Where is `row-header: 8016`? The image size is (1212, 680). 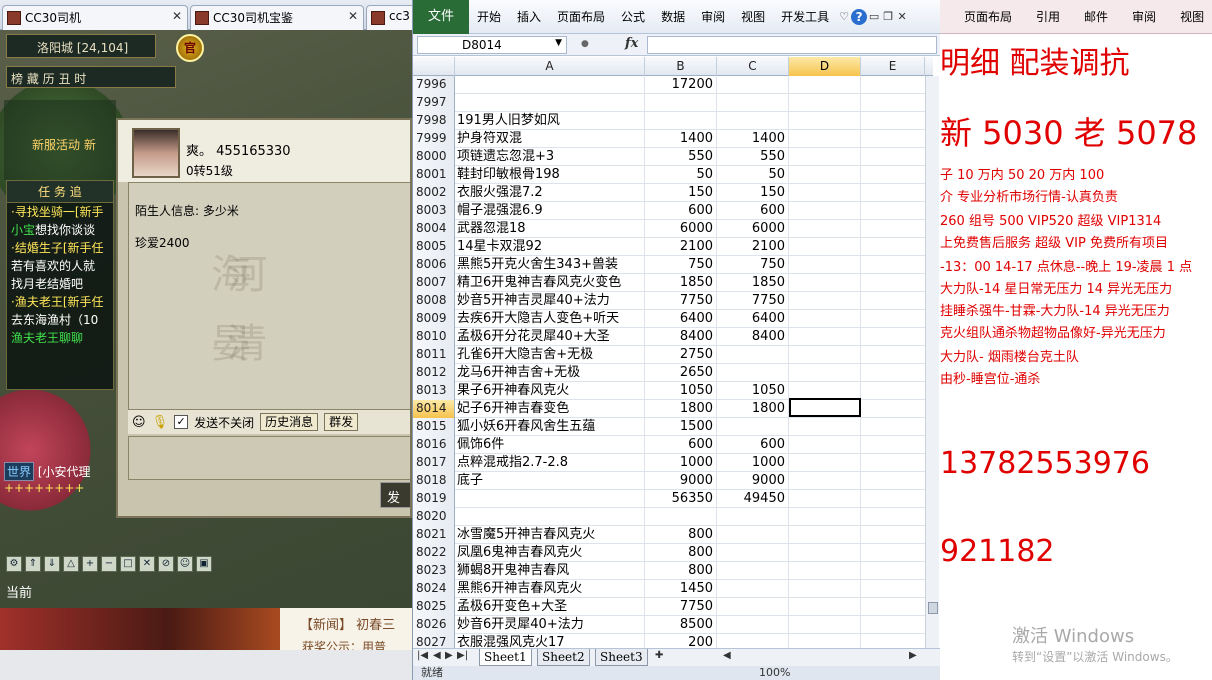 row-header: 8016 is located at coordinates (434, 445).